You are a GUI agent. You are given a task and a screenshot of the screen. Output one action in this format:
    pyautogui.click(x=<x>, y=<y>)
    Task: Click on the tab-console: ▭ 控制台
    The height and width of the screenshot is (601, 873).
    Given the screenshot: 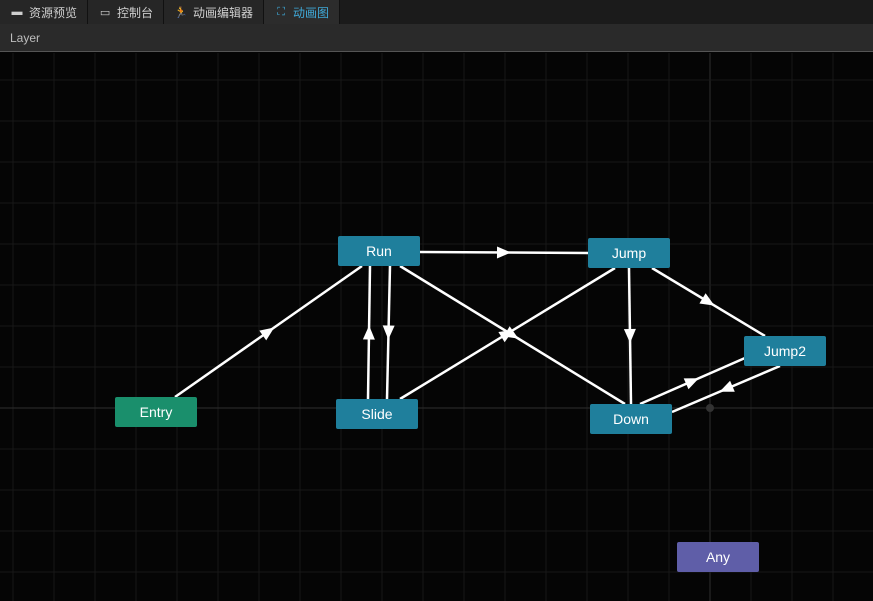 What is the action you would take?
    pyautogui.click(x=126, y=12)
    